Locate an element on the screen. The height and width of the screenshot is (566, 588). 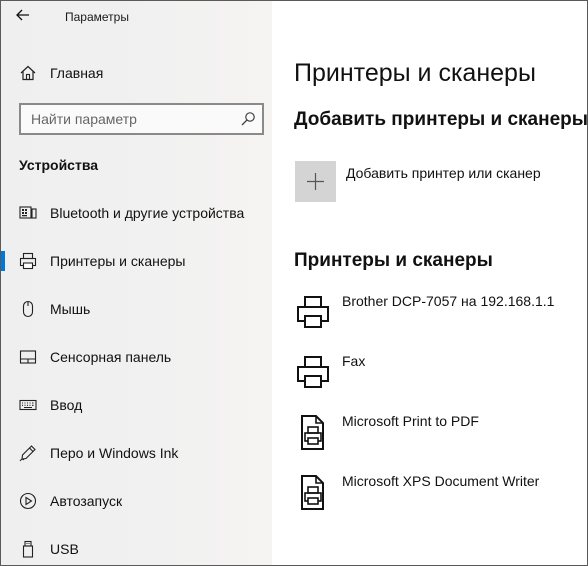
sidebar-item-label: USB is located at coordinates (64, 549).